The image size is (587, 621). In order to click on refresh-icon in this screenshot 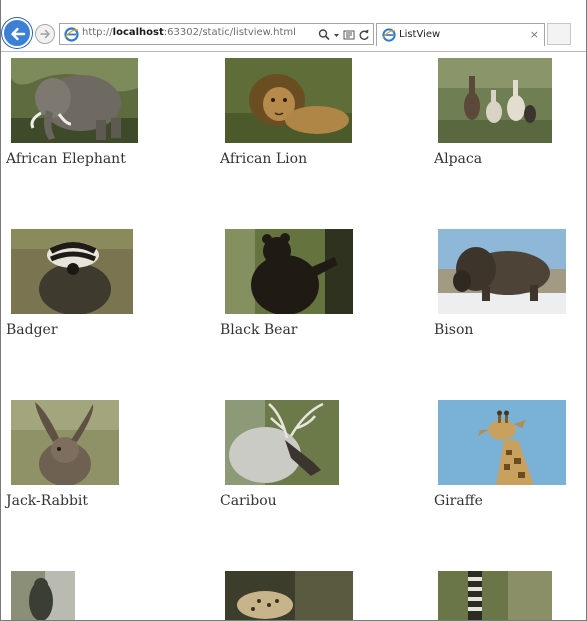, I will do `click(364, 34)`.